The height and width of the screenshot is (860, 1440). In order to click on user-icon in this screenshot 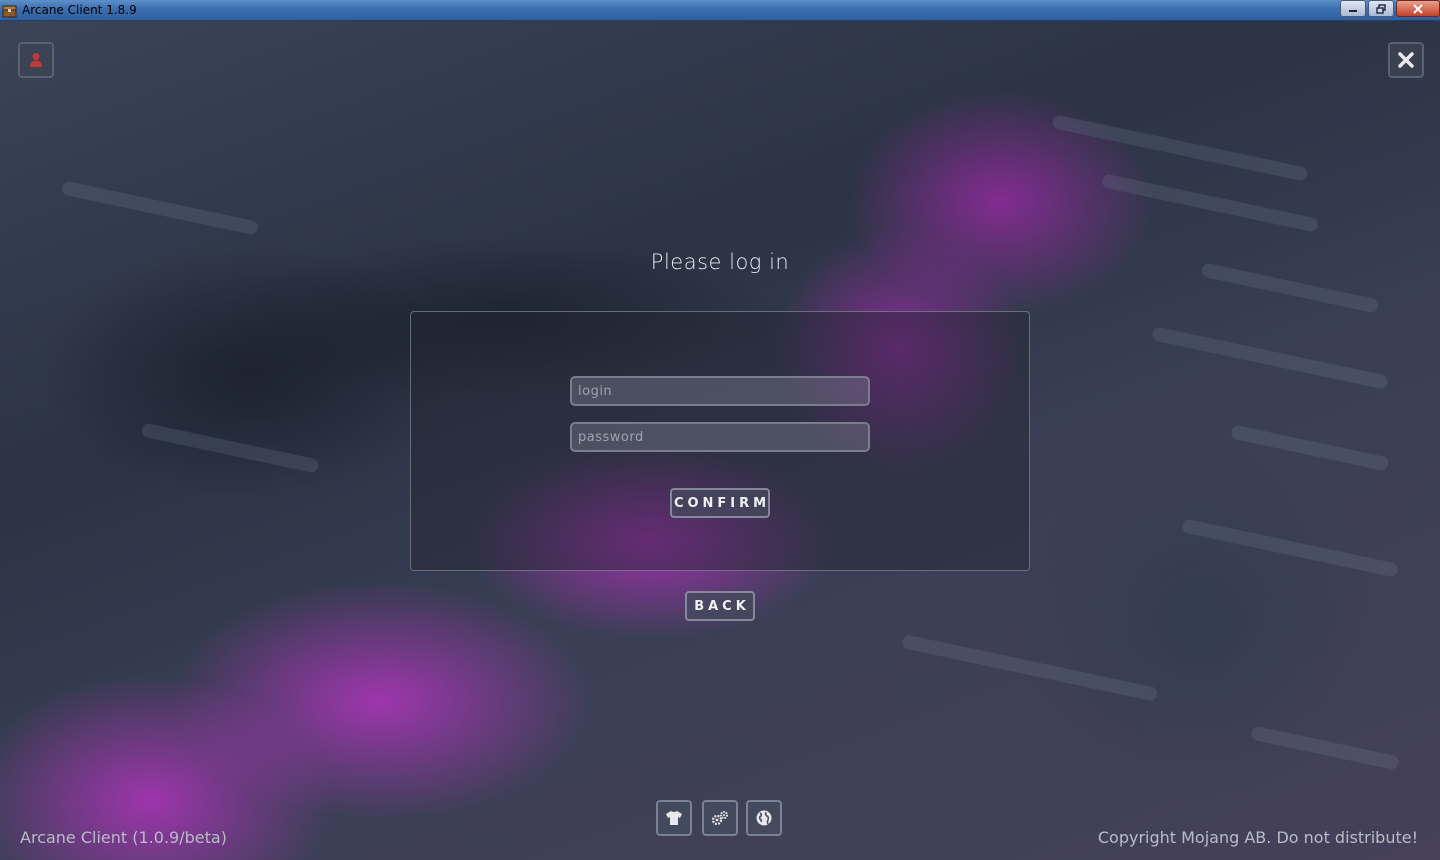, I will do `click(36, 60)`.